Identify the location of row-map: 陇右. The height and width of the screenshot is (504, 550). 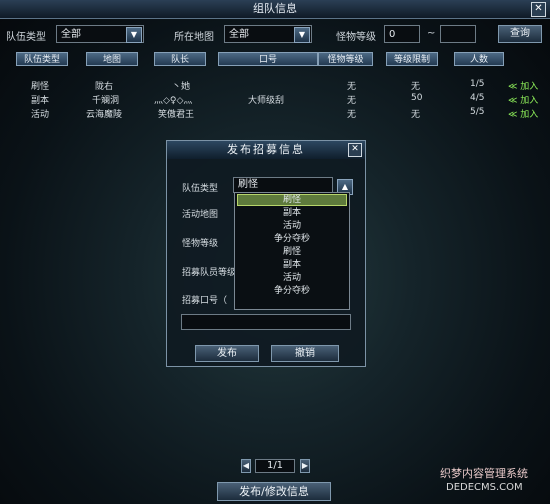
(104, 87).